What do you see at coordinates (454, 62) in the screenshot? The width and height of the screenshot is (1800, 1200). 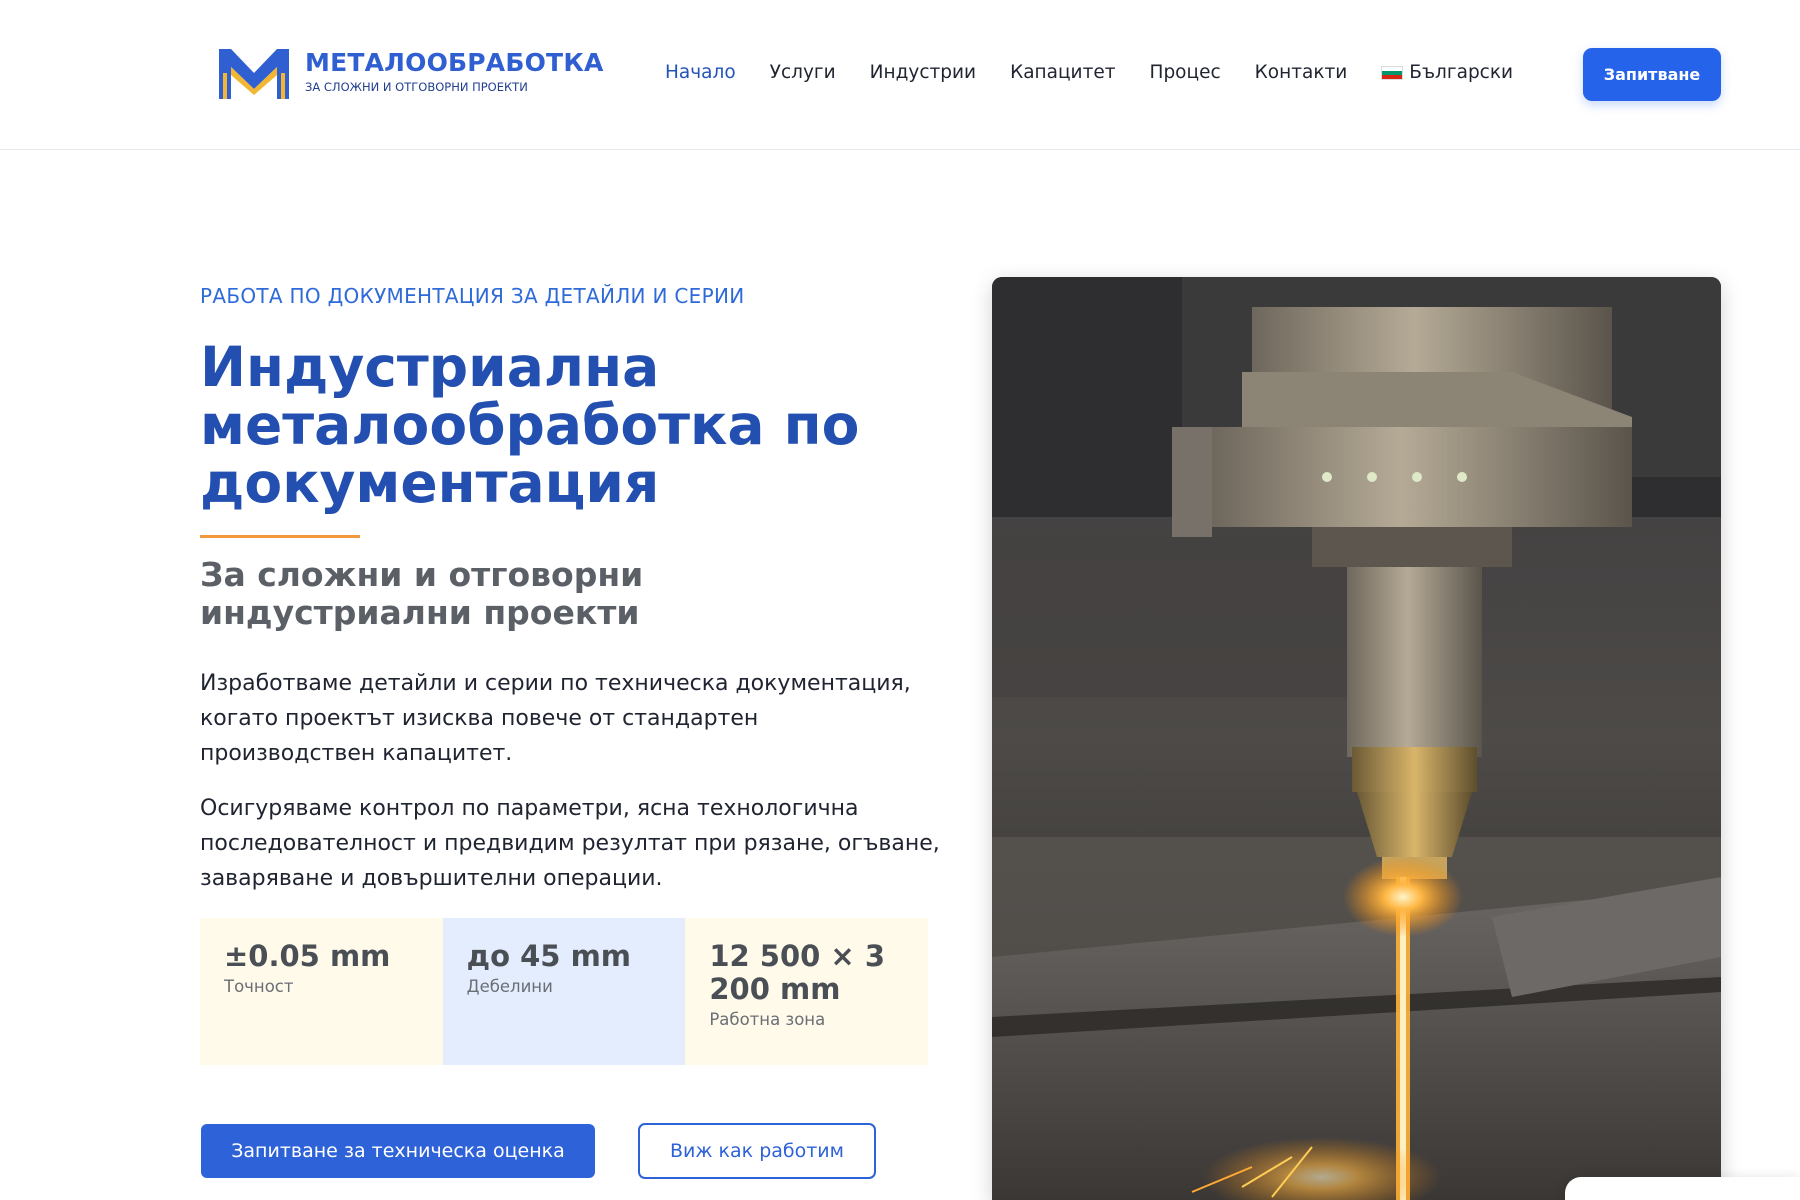 I see `brand-title: МЕТАЛООБРАБОТКА` at bounding box center [454, 62].